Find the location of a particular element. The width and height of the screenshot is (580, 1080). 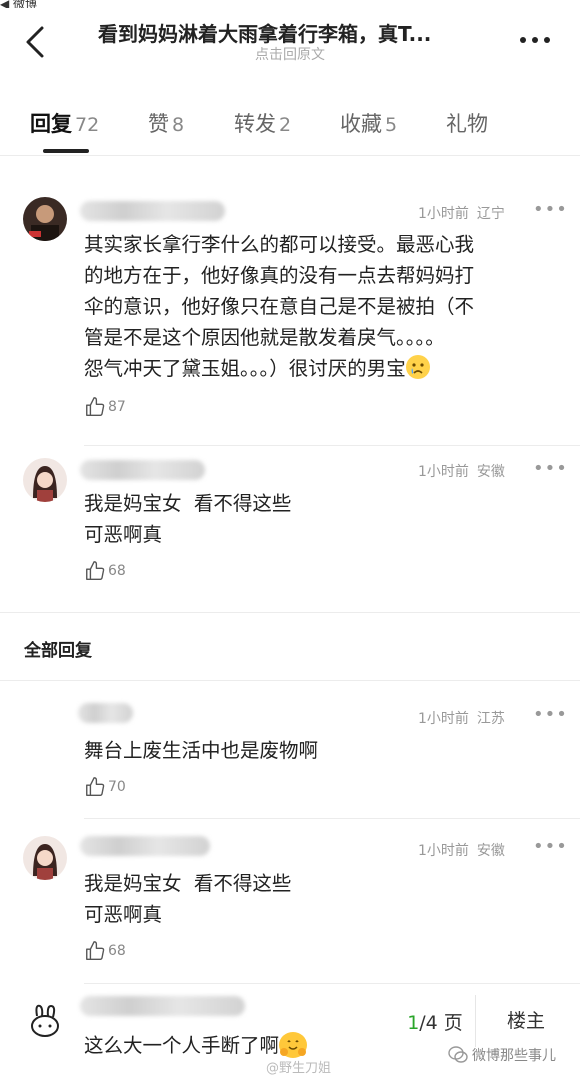

comment-location: 辽宁 is located at coordinates (490, 214).